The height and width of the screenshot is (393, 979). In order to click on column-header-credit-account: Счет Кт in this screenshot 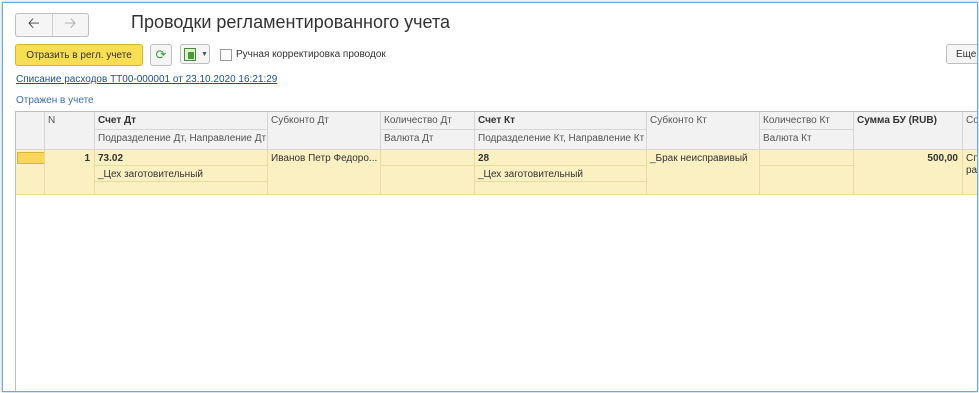, I will do `click(561, 121)`.